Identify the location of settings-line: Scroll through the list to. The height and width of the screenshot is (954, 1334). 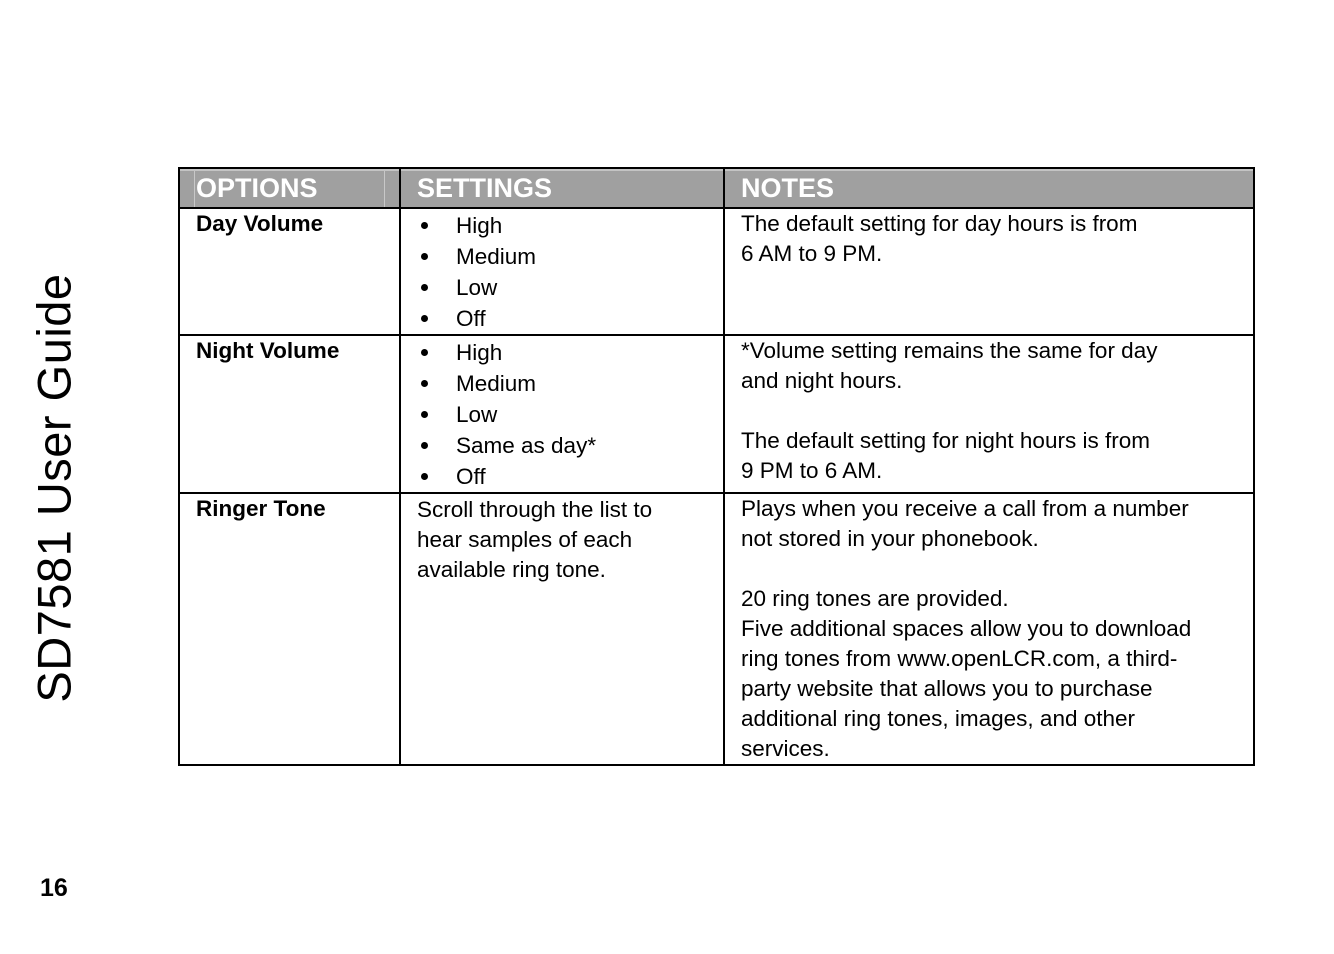
(535, 509).